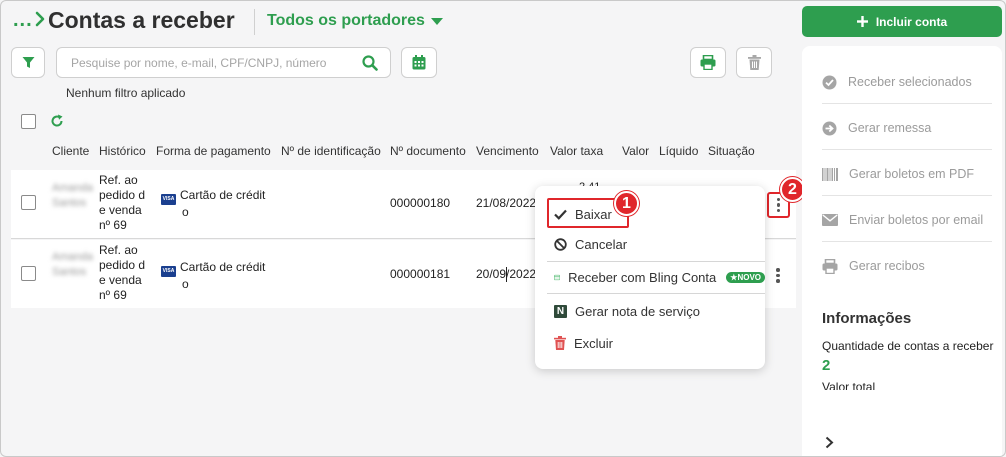 The image size is (1006, 457). What do you see at coordinates (626, 203) in the screenshot?
I see `step-badge-1: 1` at bounding box center [626, 203].